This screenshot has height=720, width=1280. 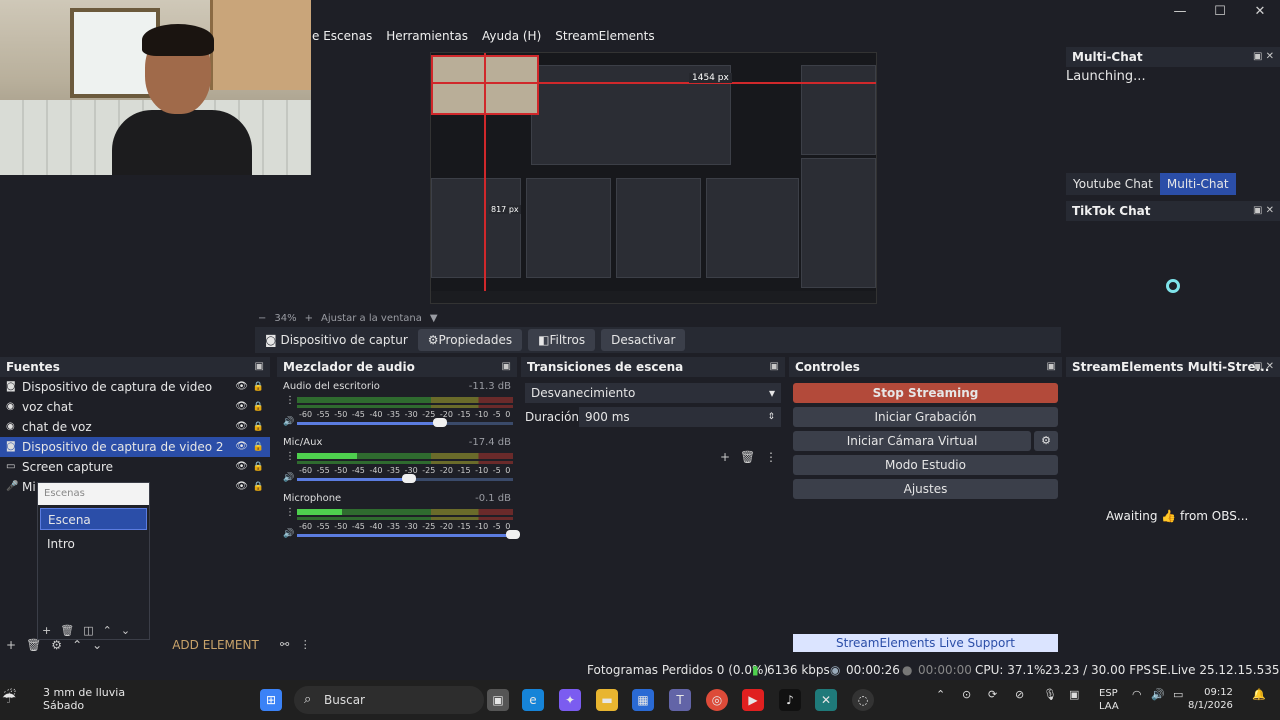 I want to click on sync-icon: ⟳, so click(x=992, y=694).